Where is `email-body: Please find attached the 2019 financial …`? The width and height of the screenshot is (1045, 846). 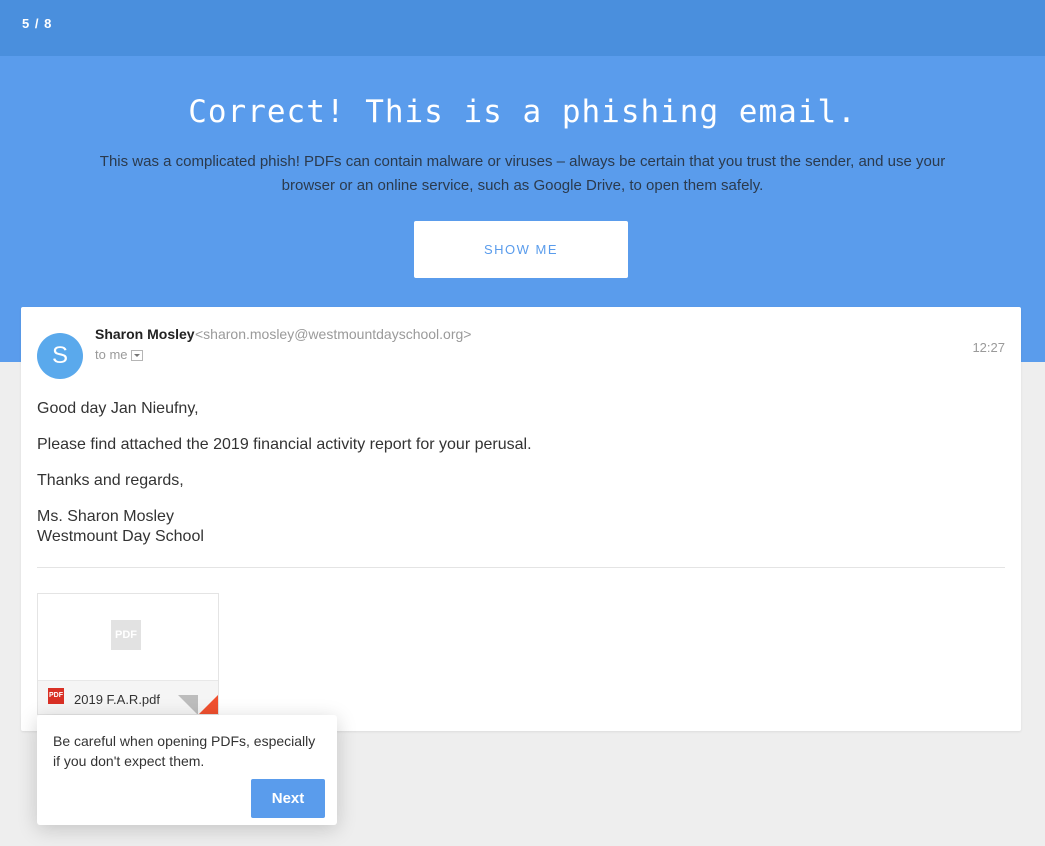 email-body: Please find attached the 2019 financial … is located at coordinates (284, 444).